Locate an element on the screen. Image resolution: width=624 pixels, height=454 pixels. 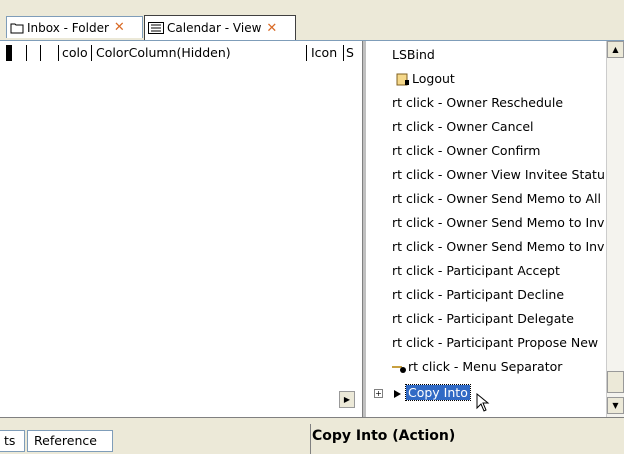
folder-icon is located at coordinates (17, 28).